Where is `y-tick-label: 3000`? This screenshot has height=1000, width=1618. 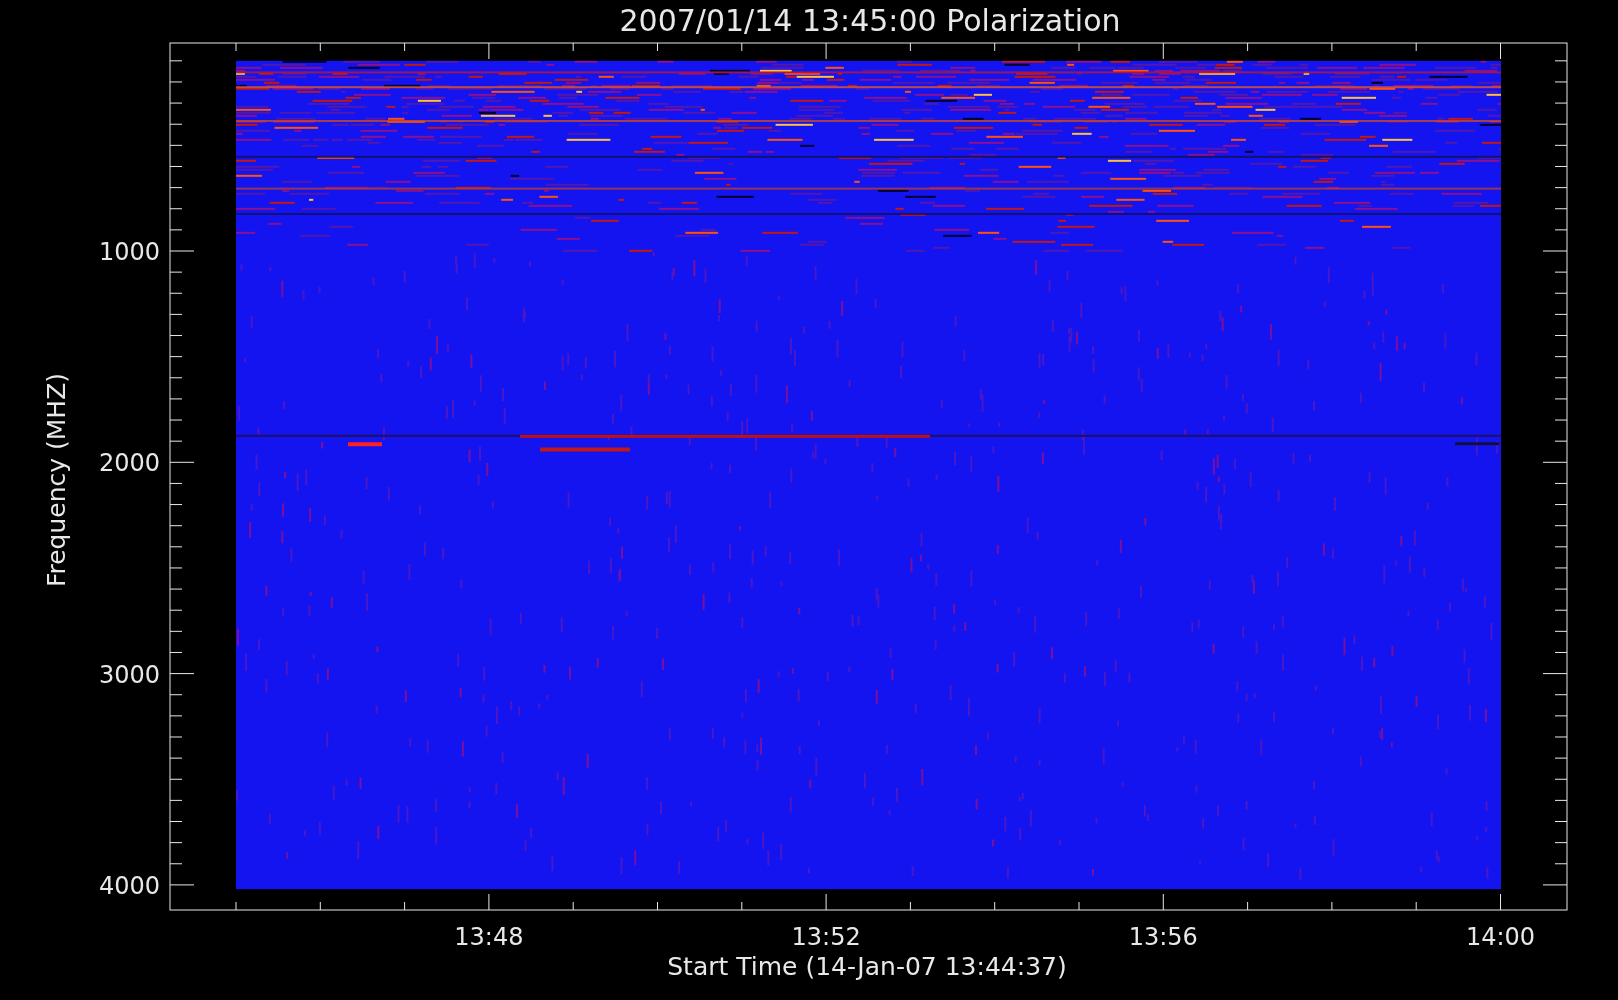
y-tick-label: 3000 is located at coordinates (129, 674).